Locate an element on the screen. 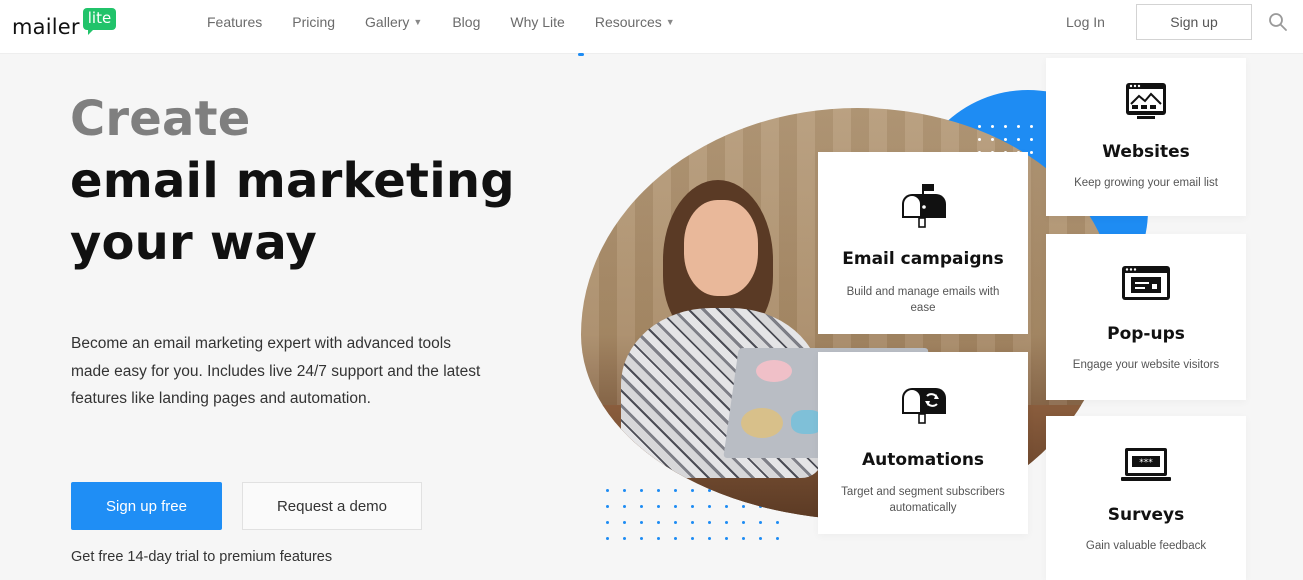 The height and width of the screenshot is (580, 1303). nav-gallery-label: Gallery is located at coordinates (387, 22).